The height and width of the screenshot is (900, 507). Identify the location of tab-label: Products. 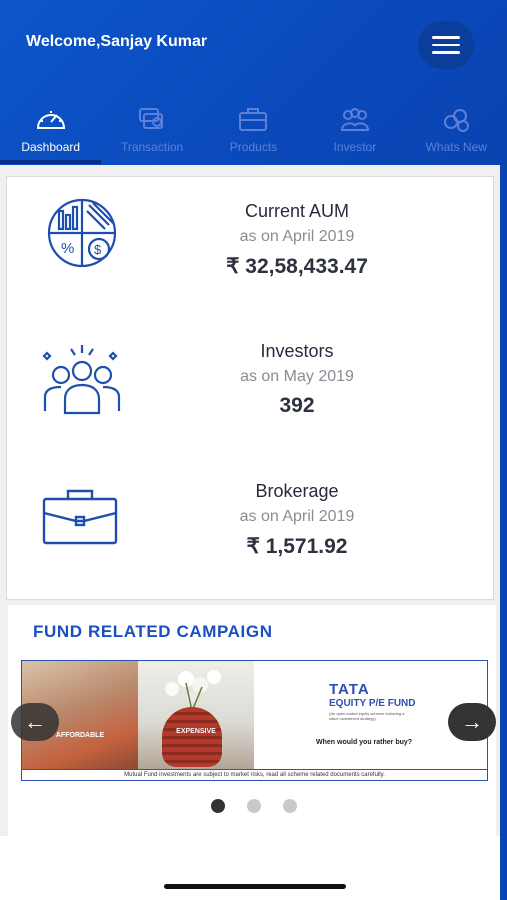
(253, 147).